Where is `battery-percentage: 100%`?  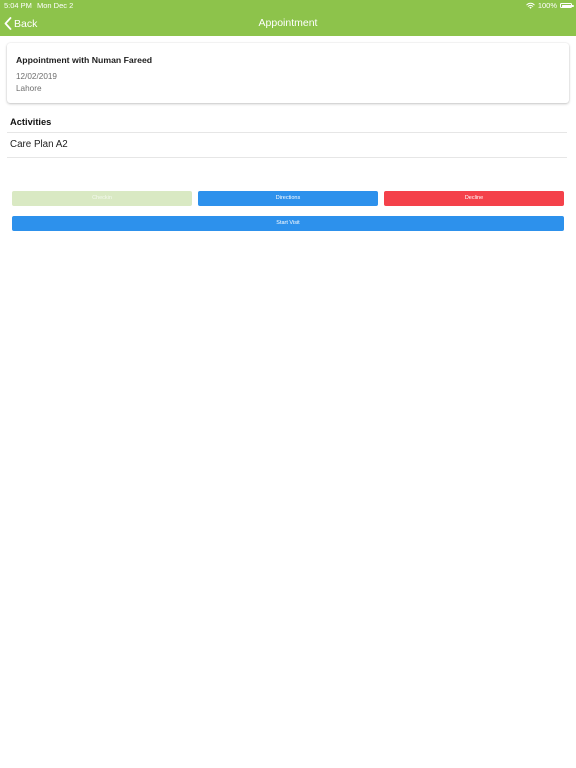
battery-percentage: 100% is located at coordinates (547, 5).